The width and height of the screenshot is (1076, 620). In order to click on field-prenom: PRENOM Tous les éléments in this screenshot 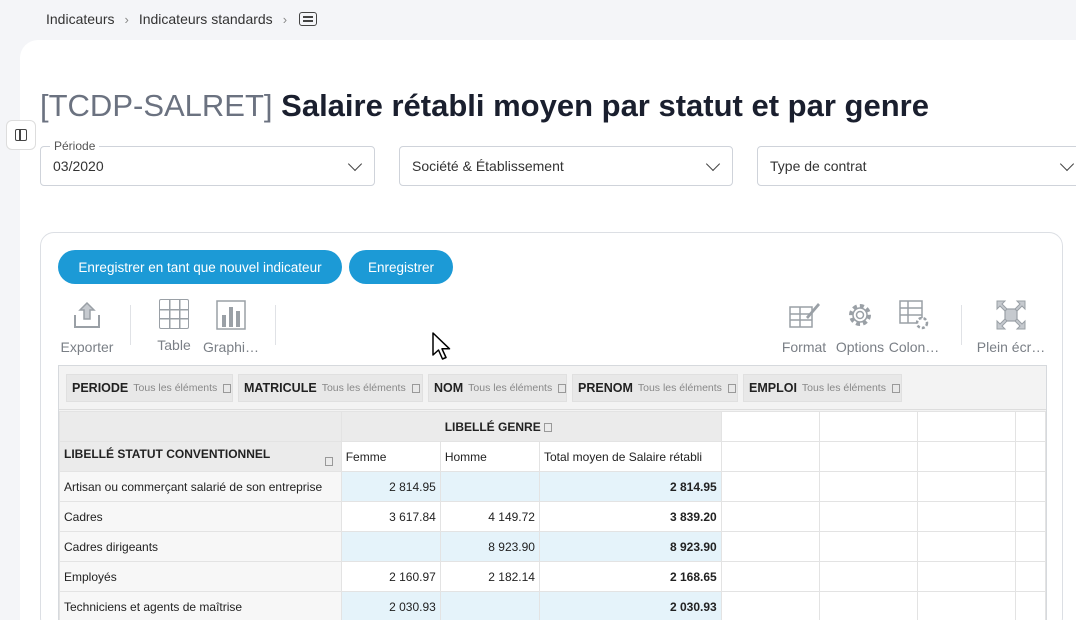, I will do `click(655, 388)`.